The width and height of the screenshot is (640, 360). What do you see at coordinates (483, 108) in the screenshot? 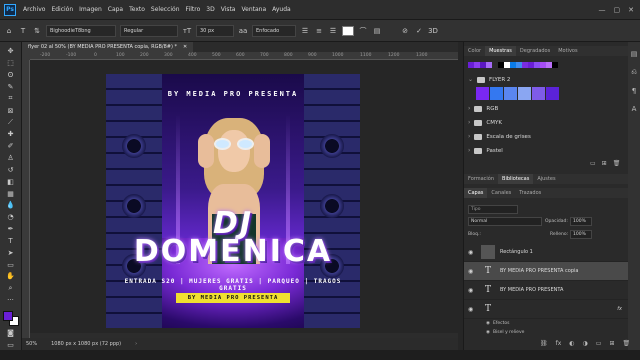
I see `swatch-folder-rgb: › RGB` at bounding box center [483, 108].